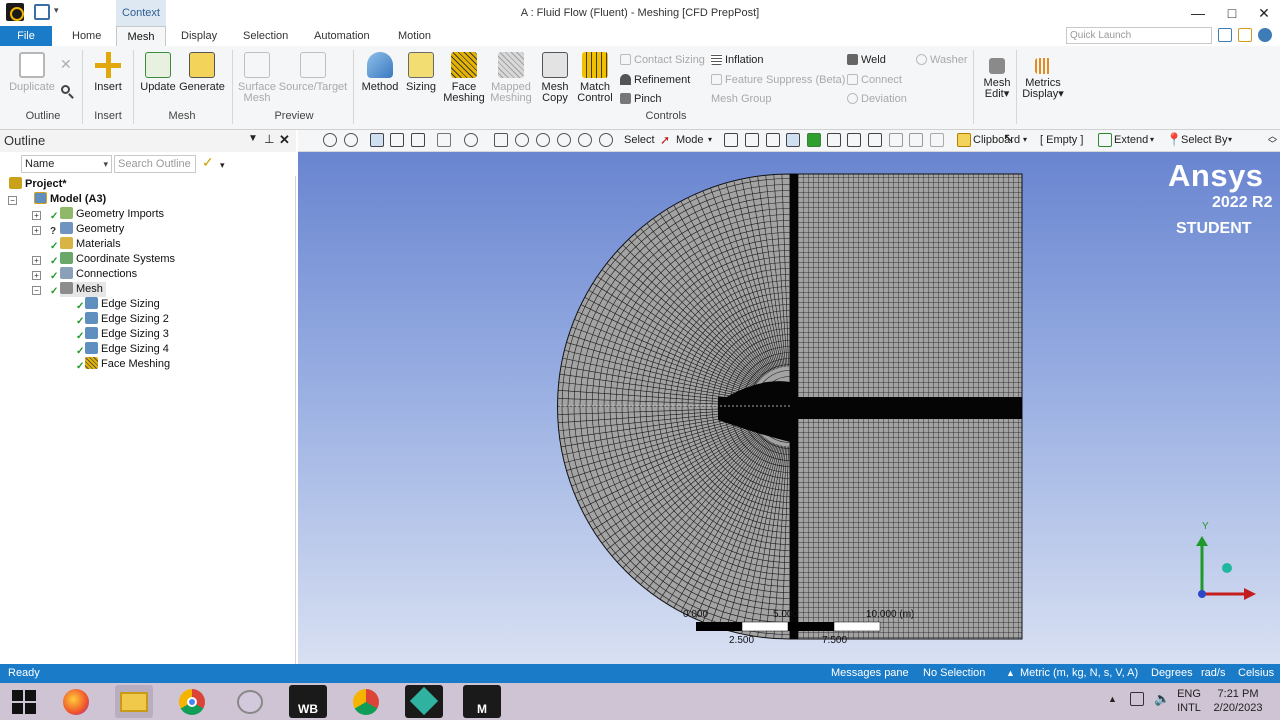  What do you see at coordinates (471, 140) in the screenshot?
I see `rotate-icon` at bounding box center [471, 140].